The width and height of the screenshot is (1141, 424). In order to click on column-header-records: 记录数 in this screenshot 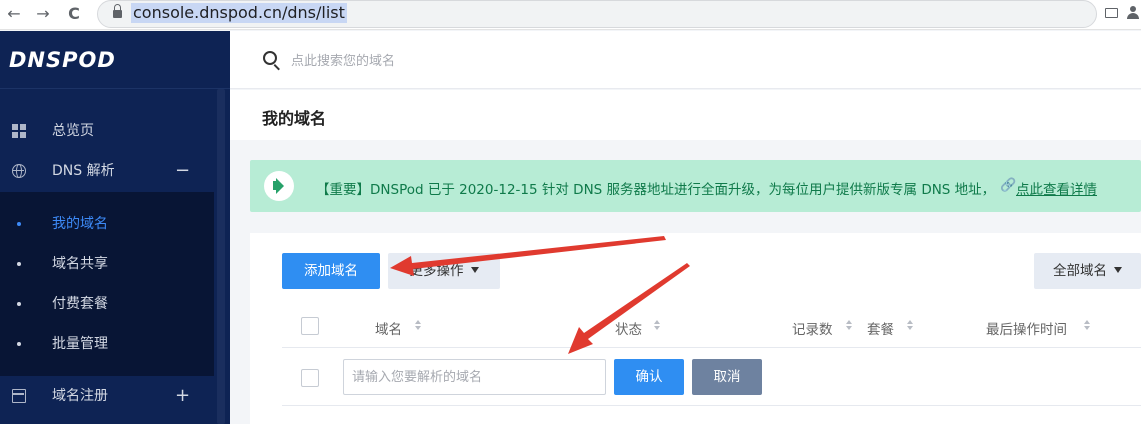, I will do `click(812, 328)`.